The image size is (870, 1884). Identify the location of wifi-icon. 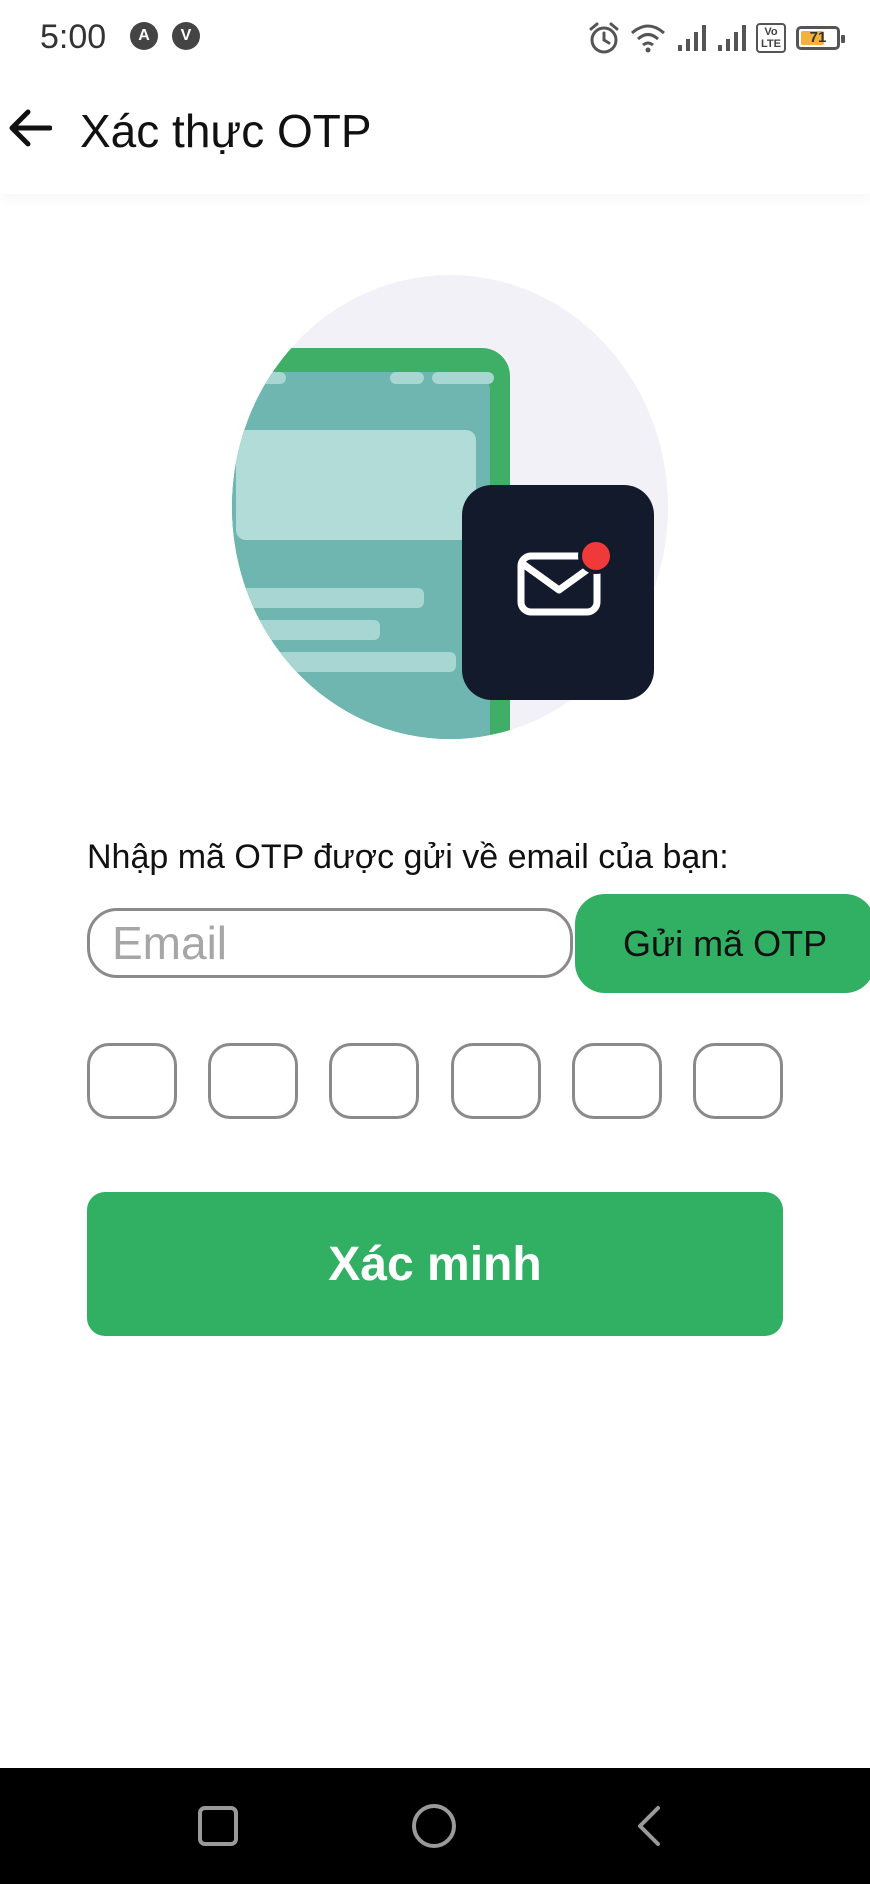
(648, 38).